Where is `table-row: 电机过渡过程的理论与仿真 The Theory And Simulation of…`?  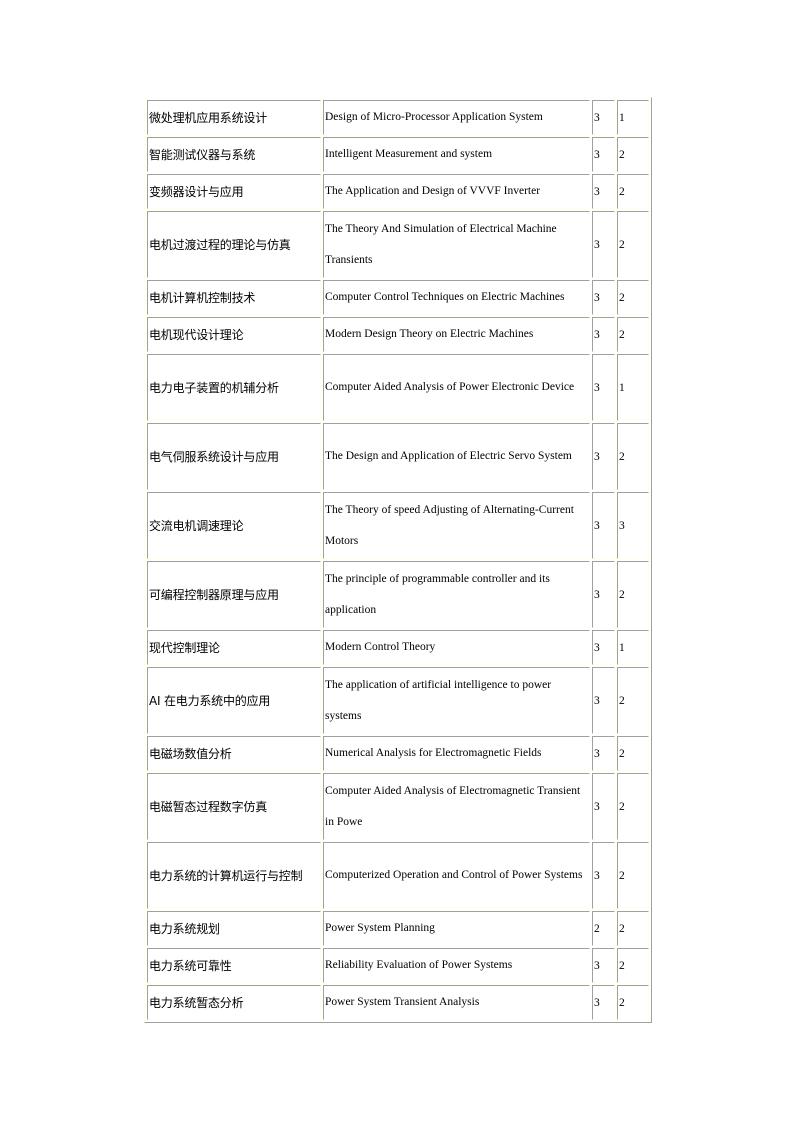 table-row: 电机过渡过程的理论与仿真 The Theory And Simulation of… is located at coordinates (398, 244).